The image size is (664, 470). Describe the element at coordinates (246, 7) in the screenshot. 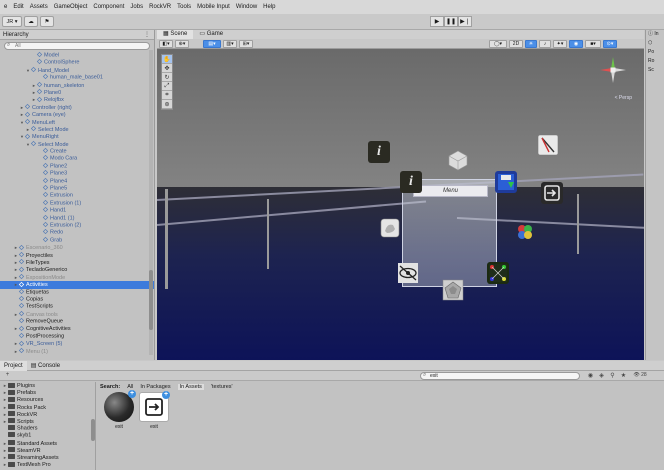

I see `menu-item-window: Window` at that location.